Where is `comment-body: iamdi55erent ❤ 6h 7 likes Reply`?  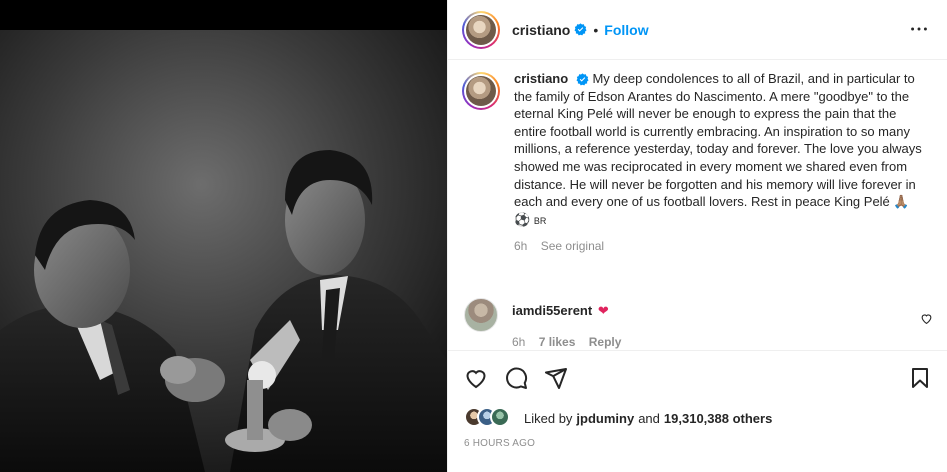
comment-body: iamdi55erent ❤ 6h 7 likes Reply is located at coordinates (571, 323).